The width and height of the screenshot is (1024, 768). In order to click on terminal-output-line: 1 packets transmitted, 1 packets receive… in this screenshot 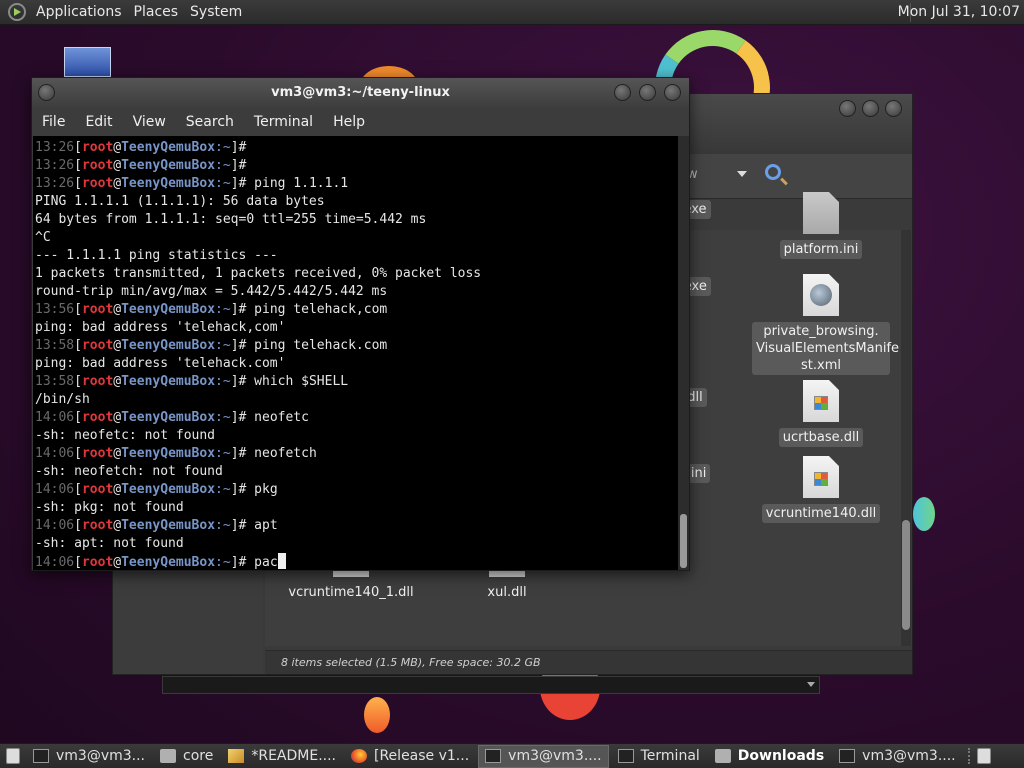, I will do `click(356, 274)`.